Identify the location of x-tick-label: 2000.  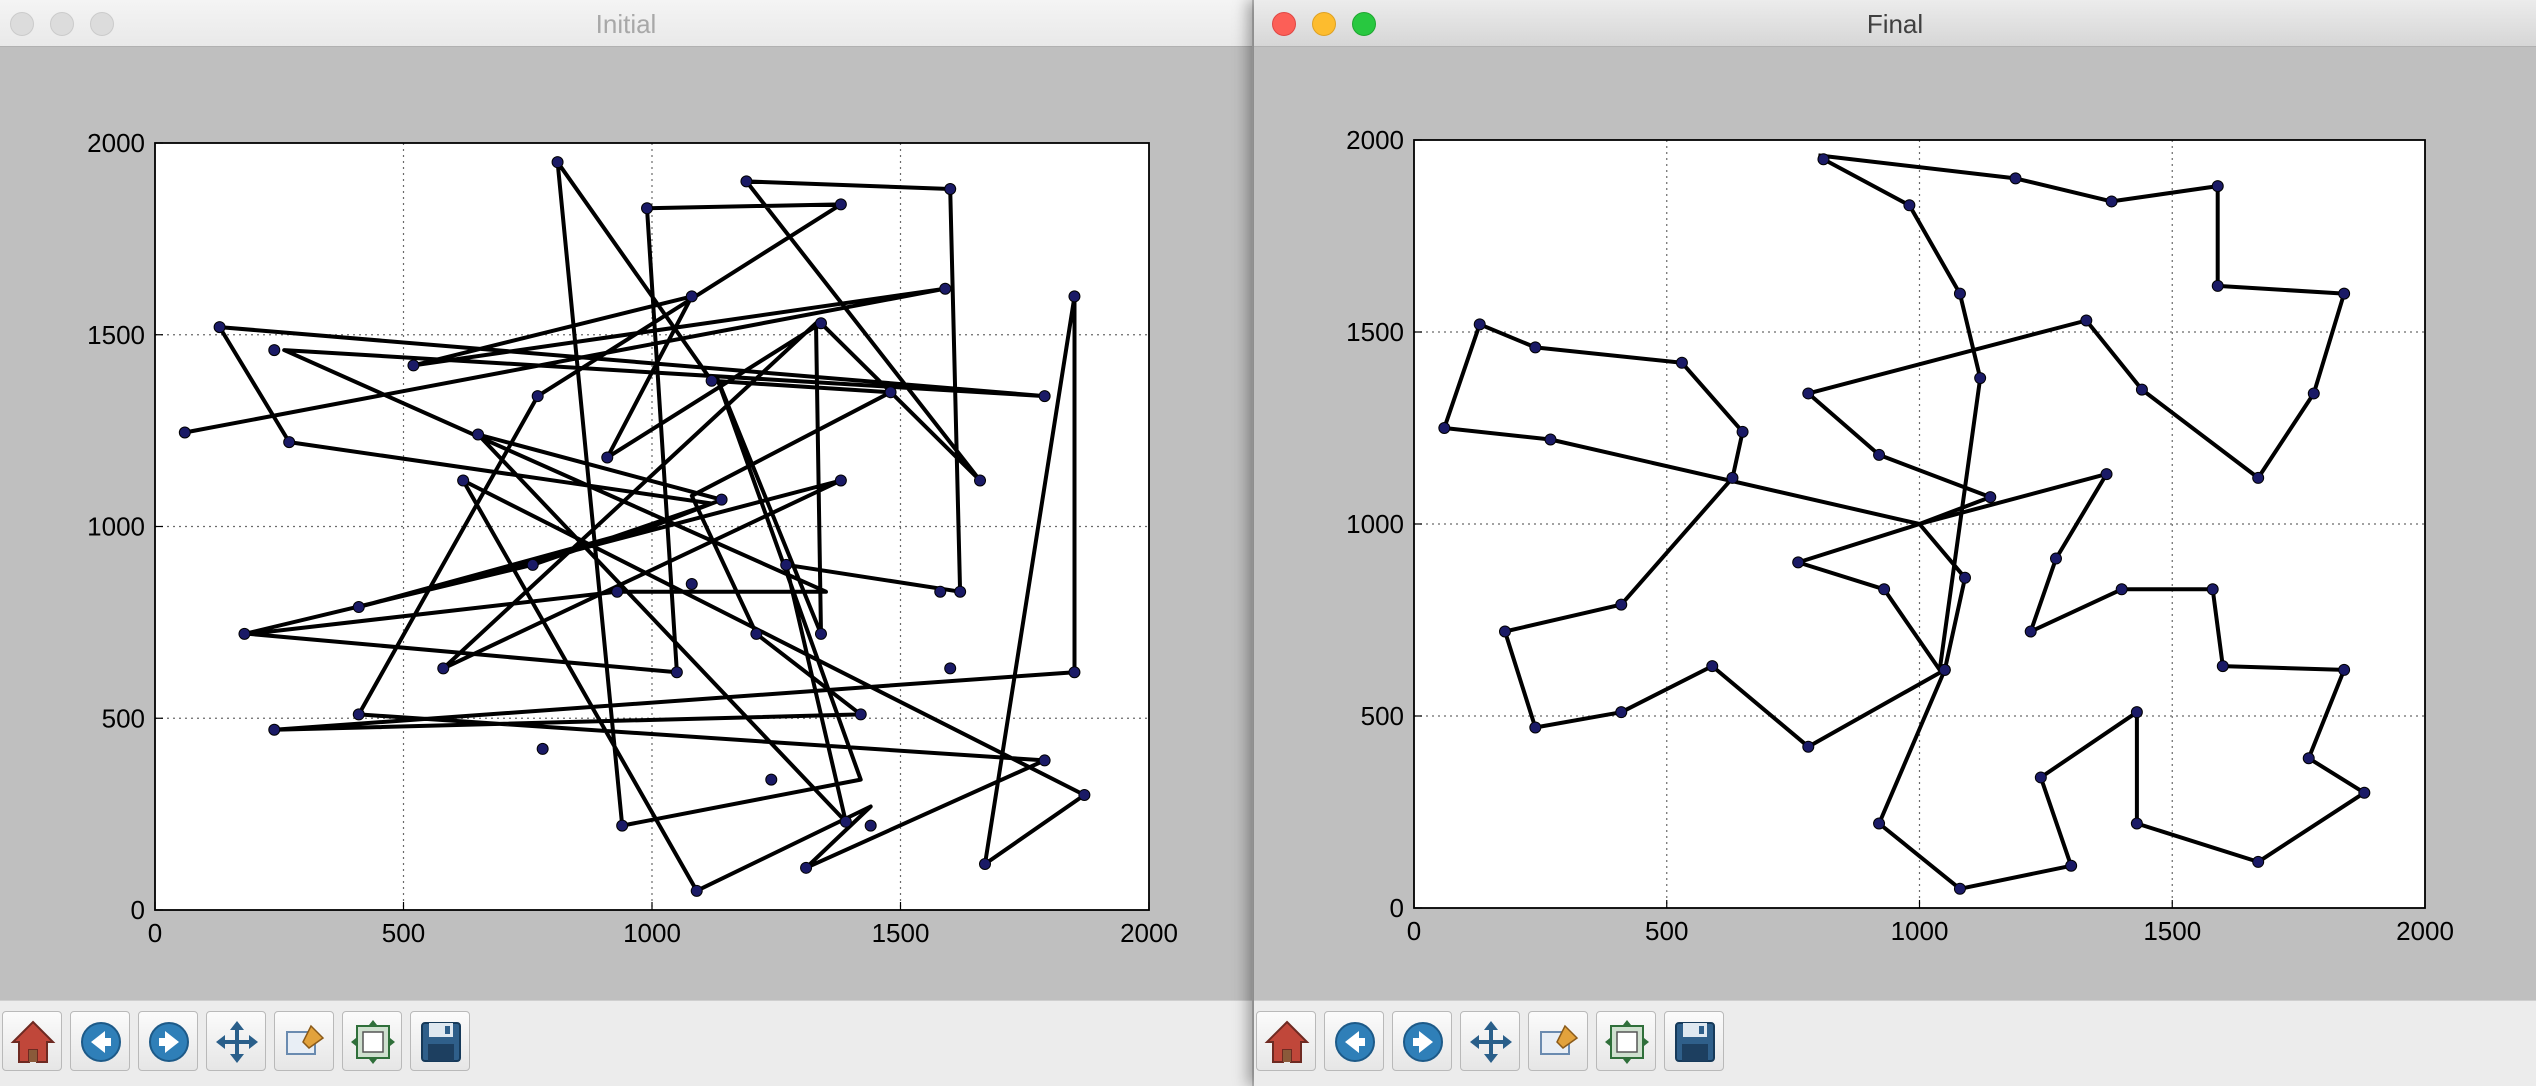
(1149, 933).